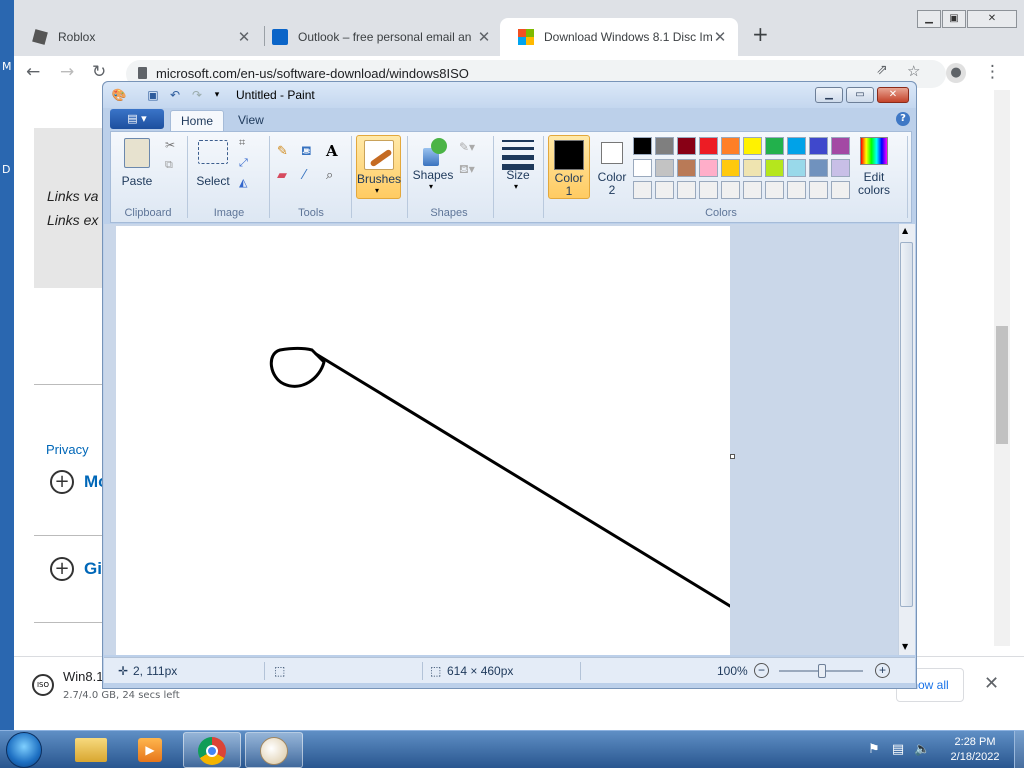 The height and width of the screenshot is (768, 1024). I want to click on edit-colors-label: colors, so click(874, 190).